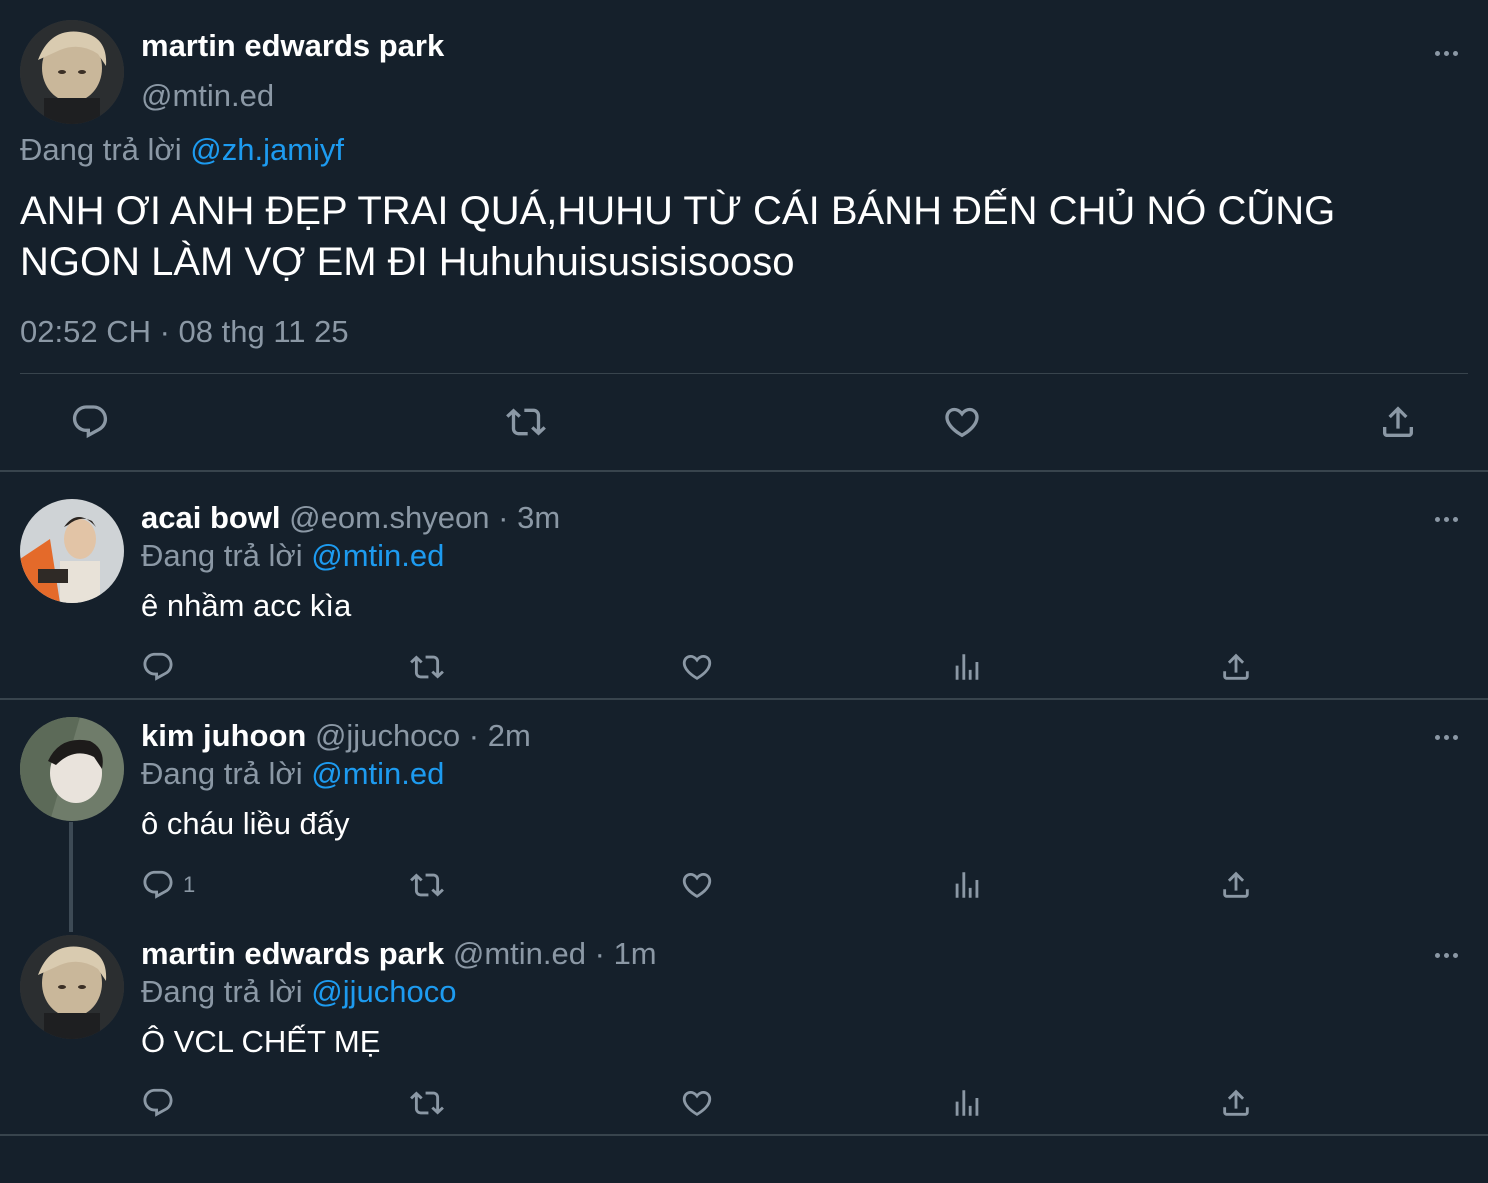 Image resolution: width=1488 pixels, height=1183 pixels. I want to click on tweet-timestamp: 02:52 CH · 08 thg 11 25, so click(184, 332).